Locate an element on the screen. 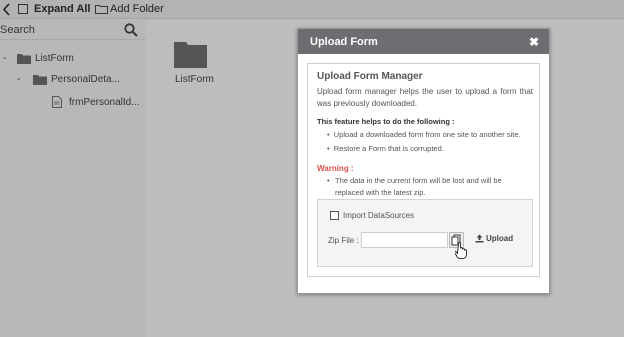  search-input: Search is located at coordinates (17, 30).